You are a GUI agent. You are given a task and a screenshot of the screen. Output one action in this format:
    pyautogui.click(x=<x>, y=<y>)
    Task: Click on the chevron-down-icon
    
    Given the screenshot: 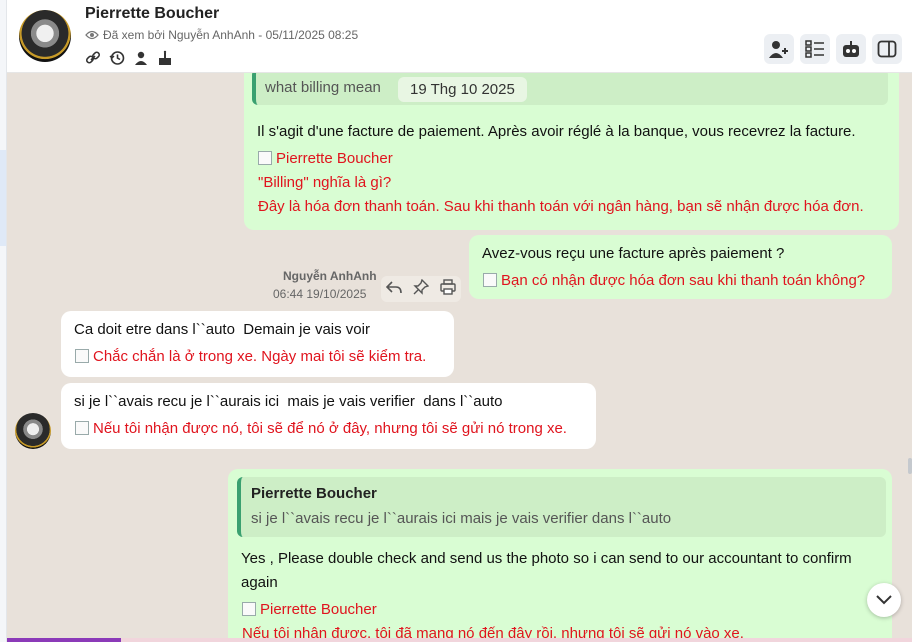 What is the action you would take?
    pyautogui.click(x=884, y=600)
    